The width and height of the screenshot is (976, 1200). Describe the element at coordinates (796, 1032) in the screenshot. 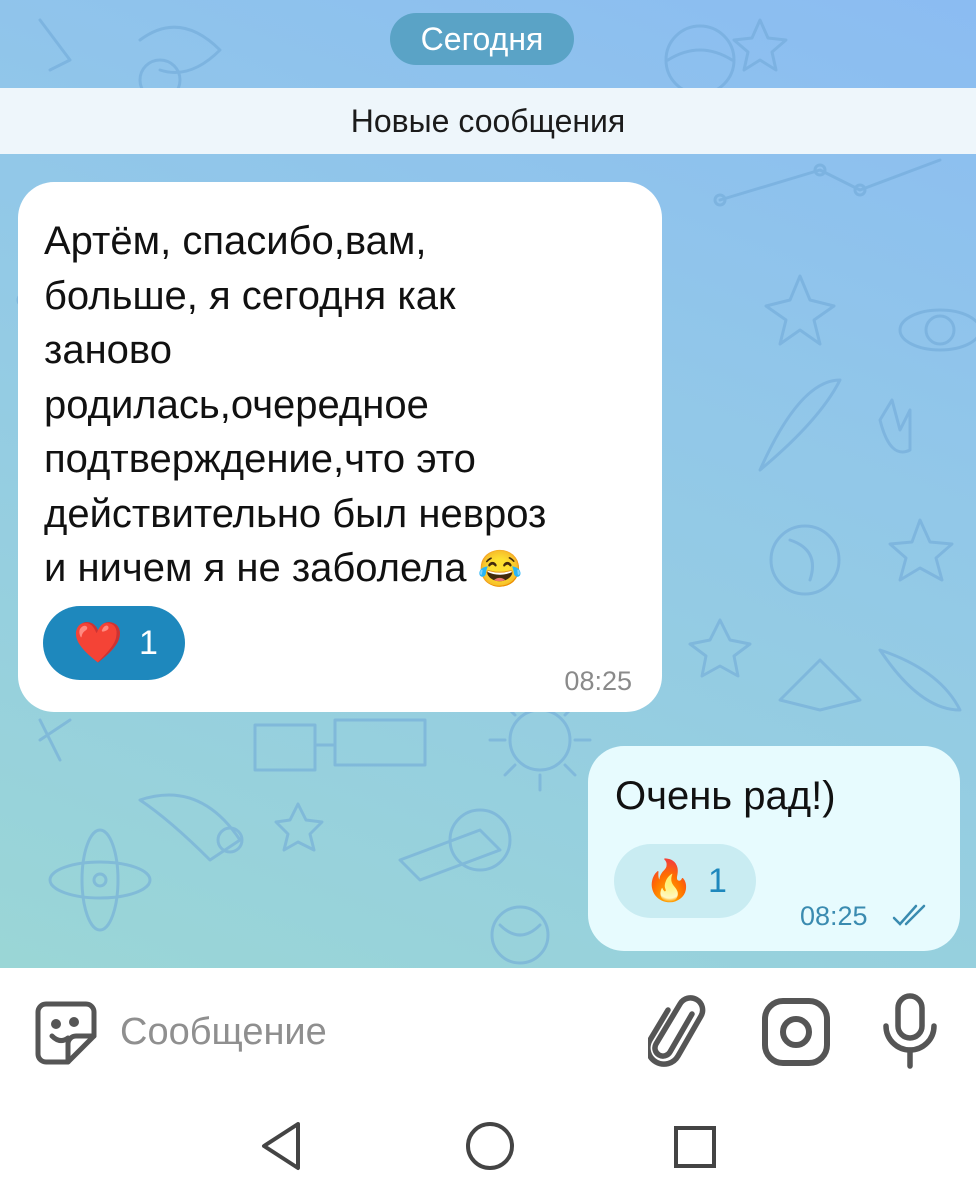

I see `camera-icon` at that location.